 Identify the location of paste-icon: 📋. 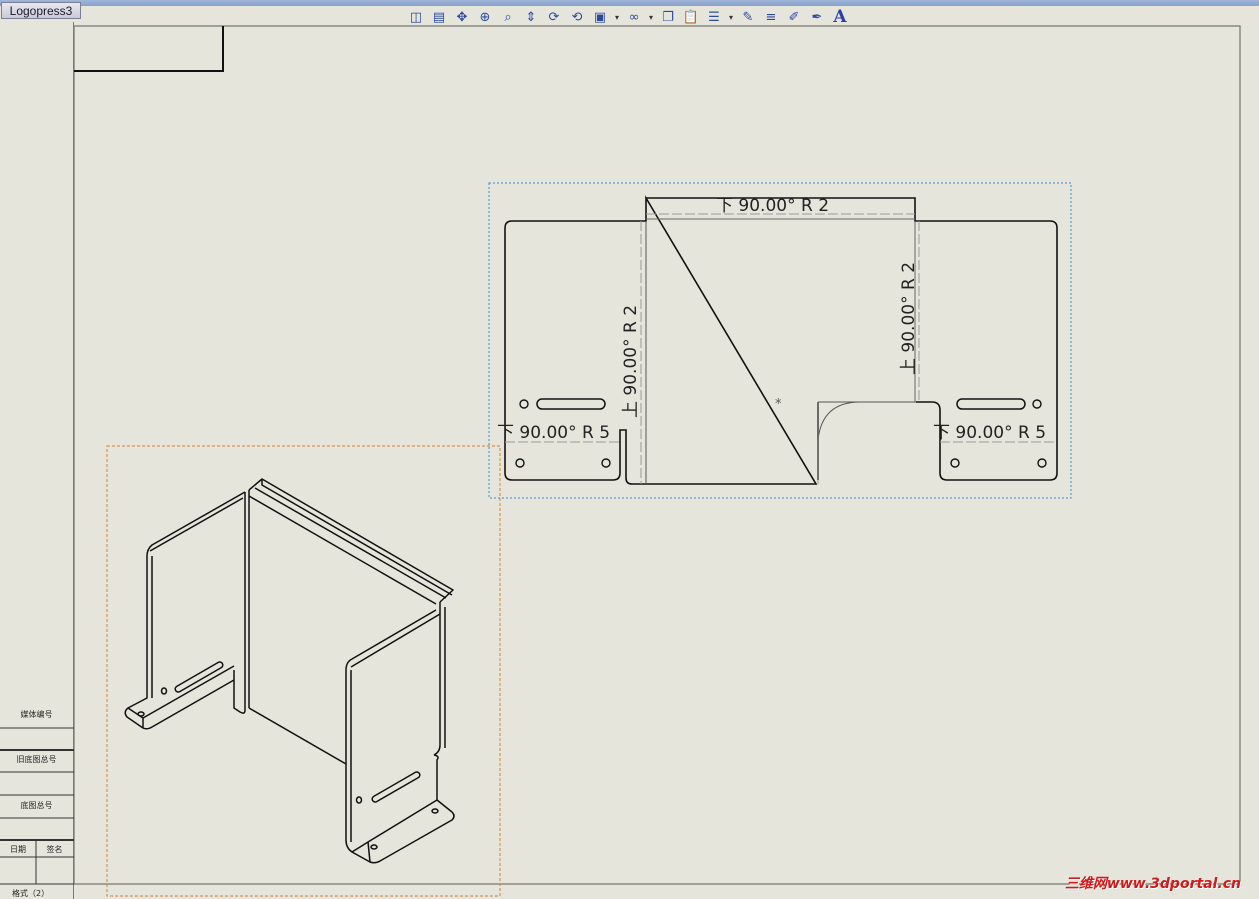
(691, 17).